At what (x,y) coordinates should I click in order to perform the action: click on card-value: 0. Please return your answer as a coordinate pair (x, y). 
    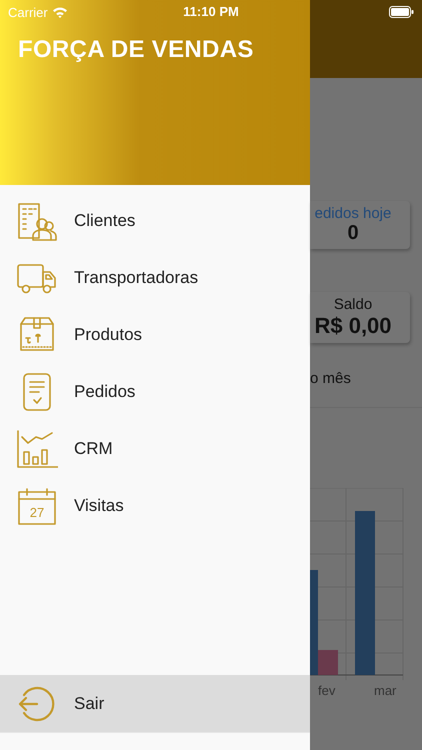
    Looking at the image, I should click on (353, 233).